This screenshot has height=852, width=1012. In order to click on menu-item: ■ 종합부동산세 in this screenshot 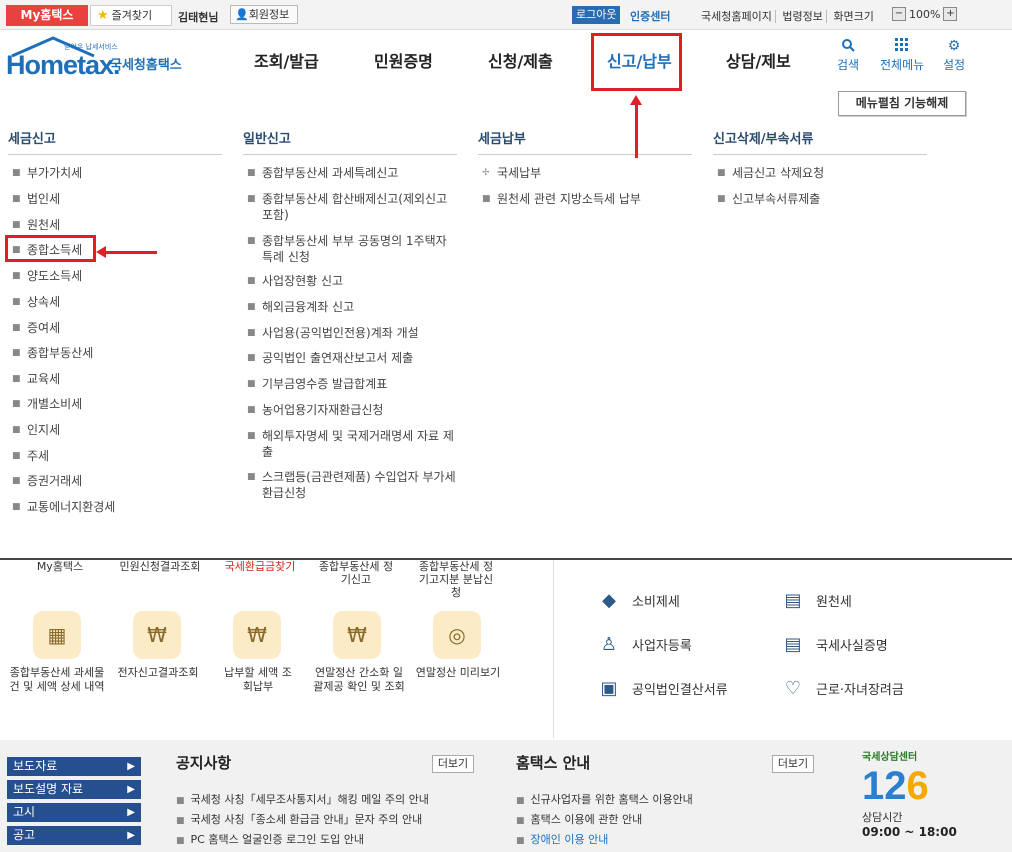, I will do `click(119, 353)`.